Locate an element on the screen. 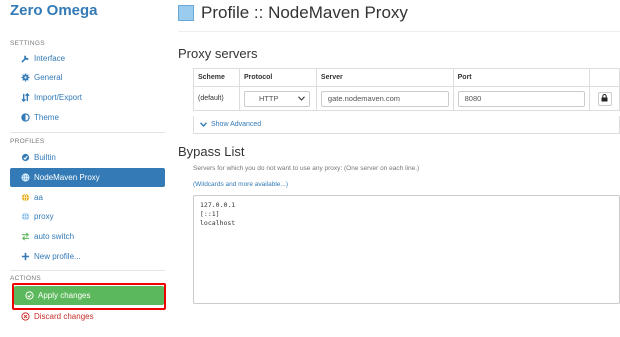 The width and height of the screenshot is (620, 337). col-scheme: Scheme is located at coordinates (216, 77).